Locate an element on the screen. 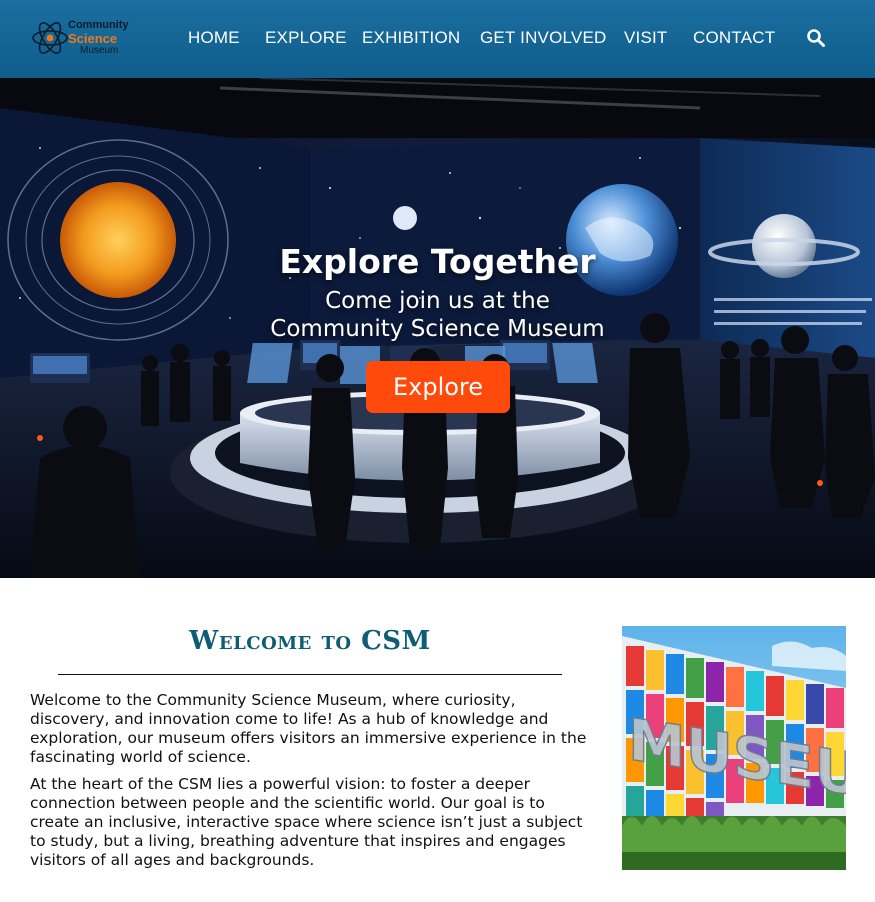  nav-visit: VISIT is located at coordinates (646, 38).